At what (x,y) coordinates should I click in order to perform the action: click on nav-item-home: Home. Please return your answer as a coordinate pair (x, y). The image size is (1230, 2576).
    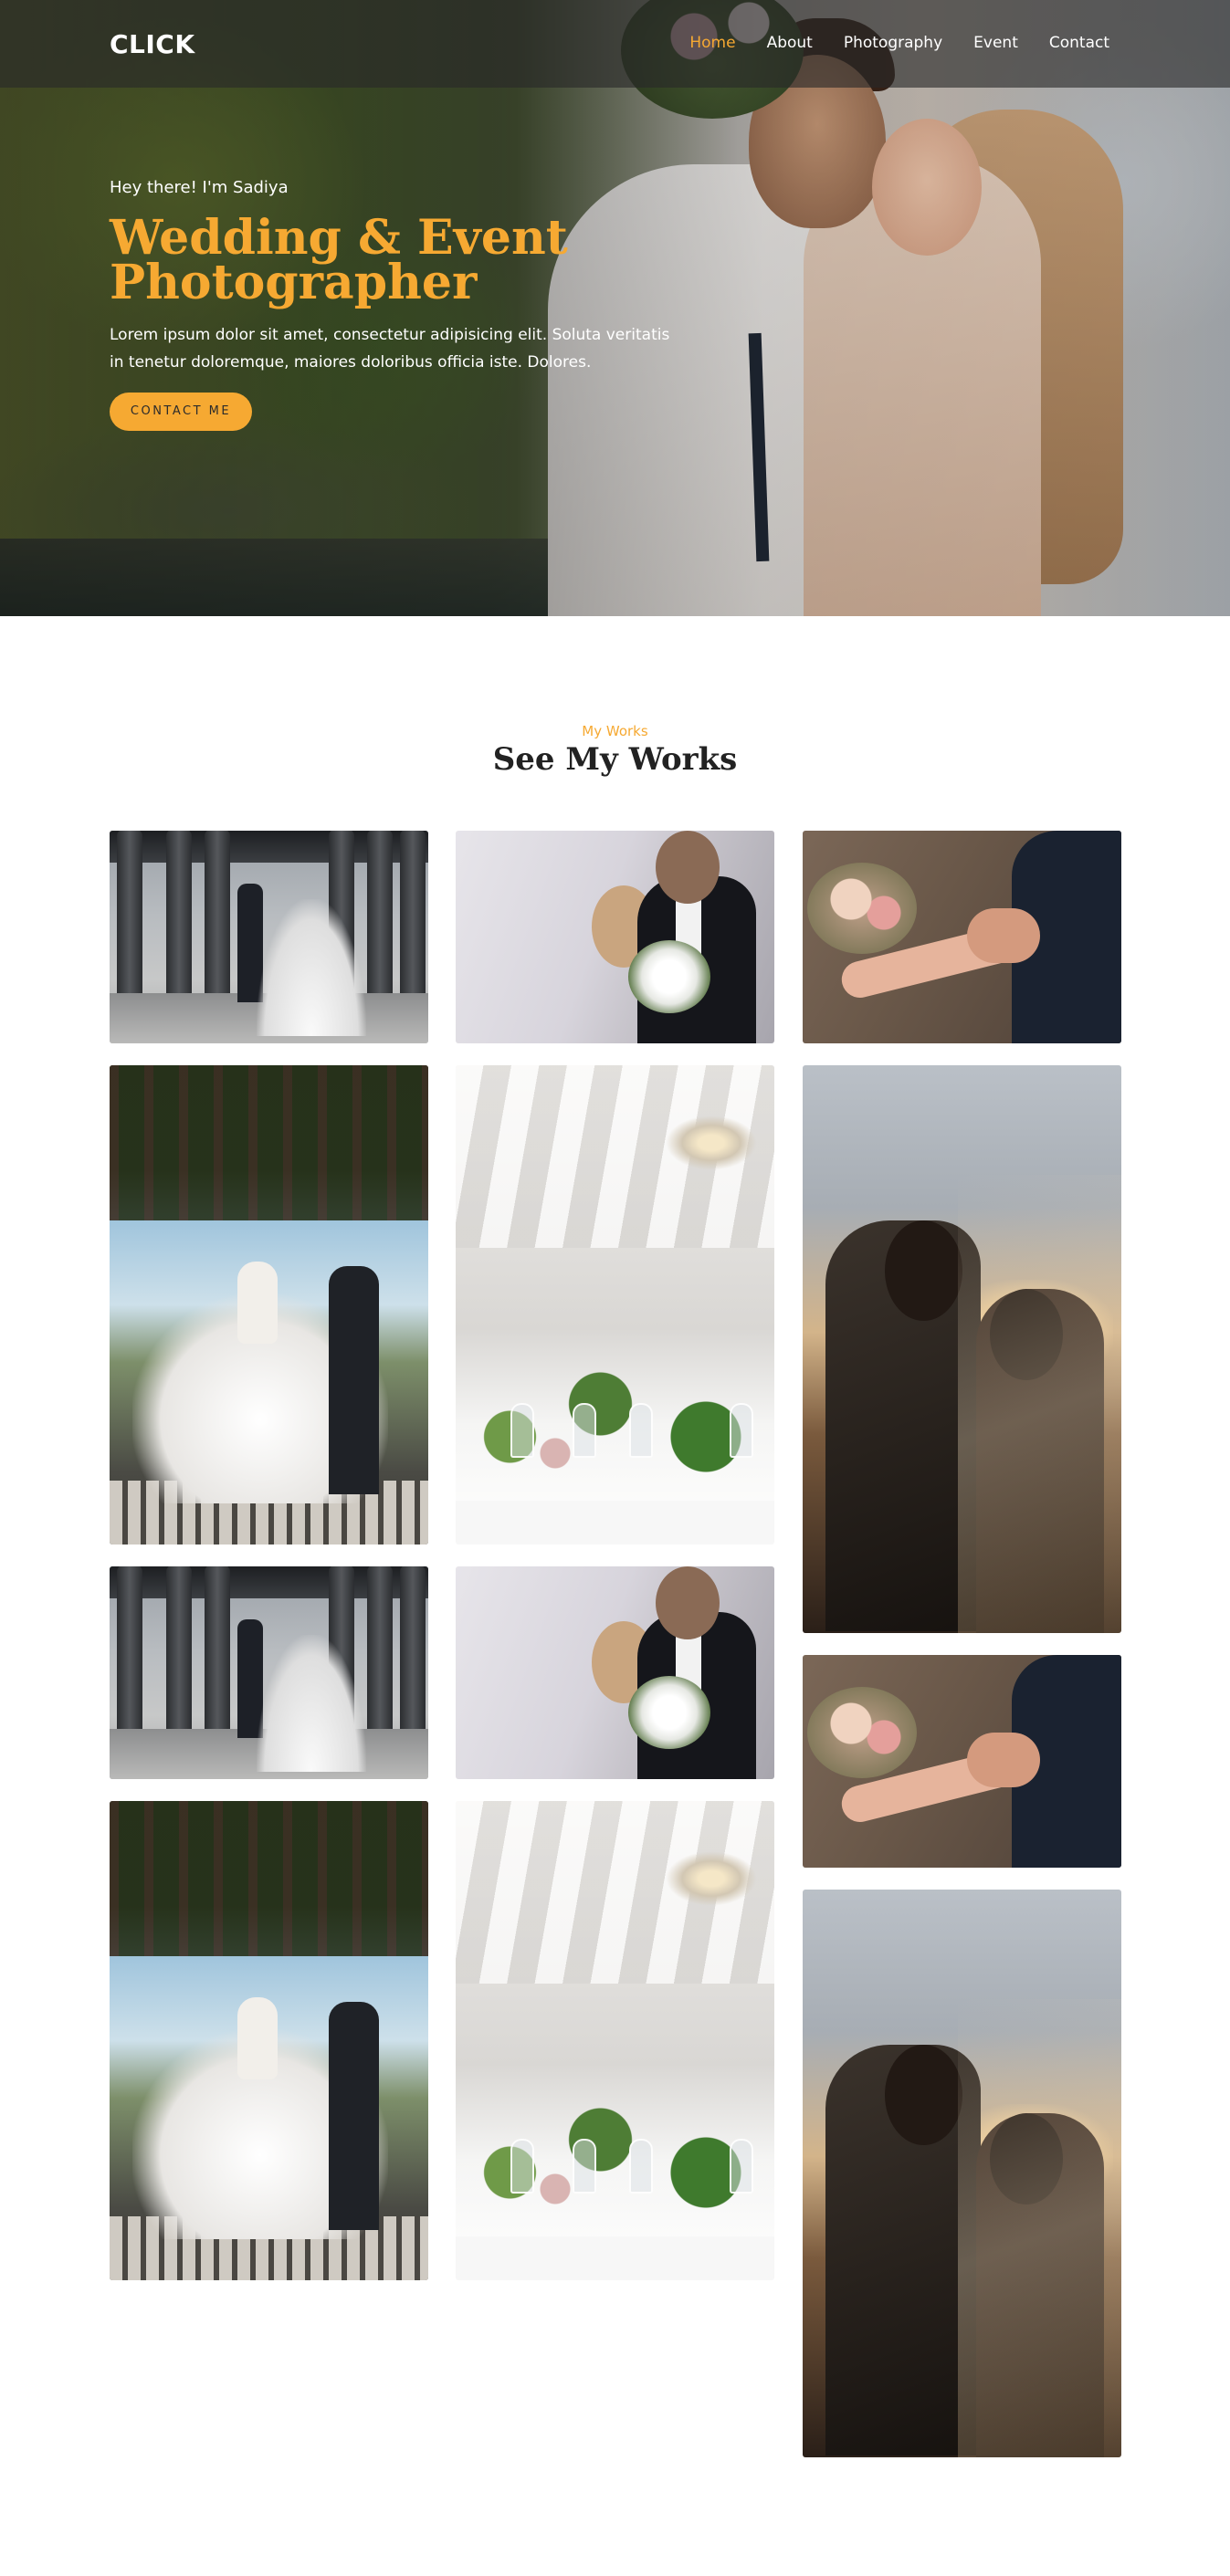
    Looking at the image, I should click on (712, 43).